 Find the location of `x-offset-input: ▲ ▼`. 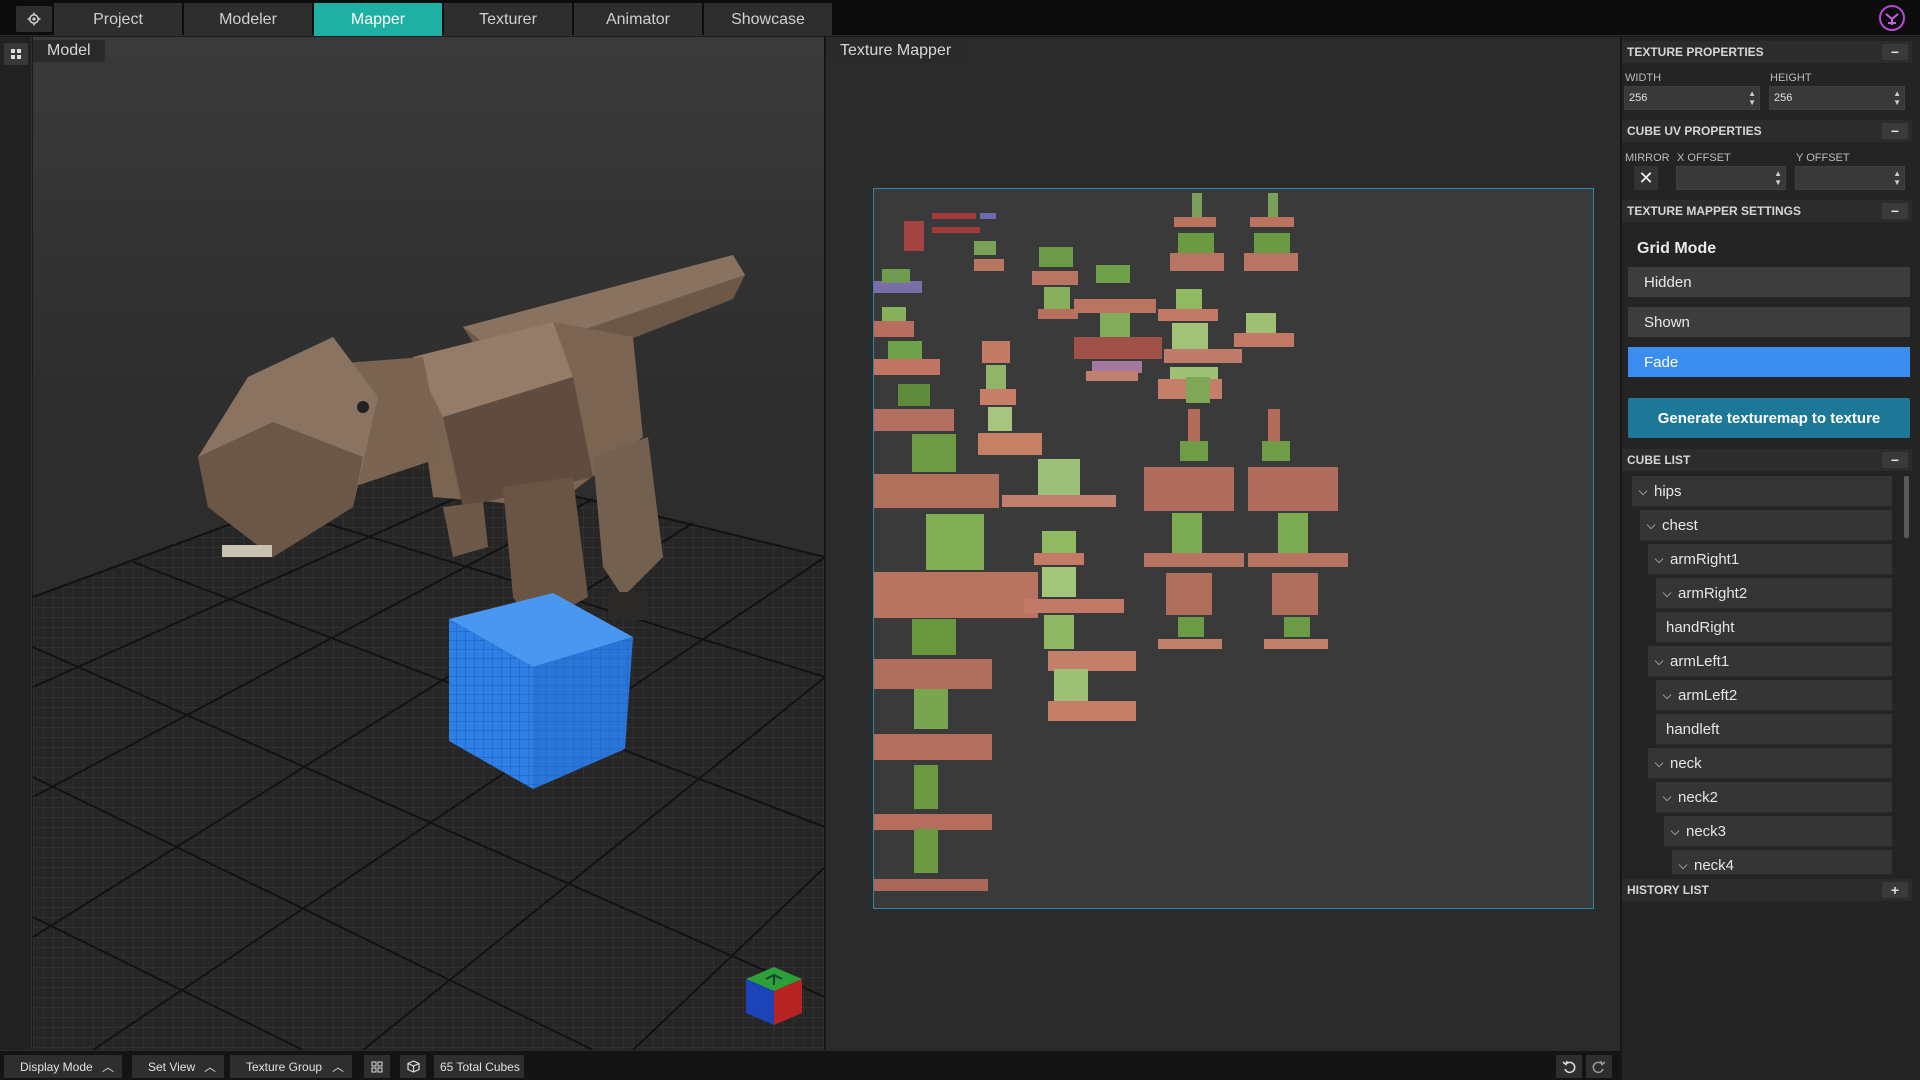

x-offset-input: ▲ ▼ is located at coordinates (1731, 178).